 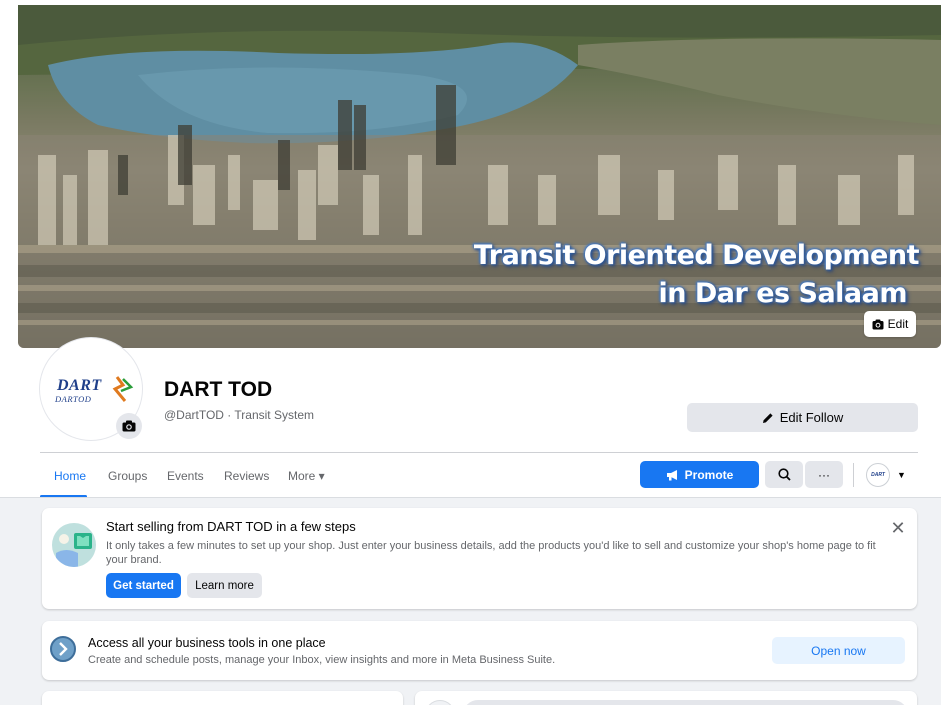 I want to click on intro-card, so click(x=222, y=698).